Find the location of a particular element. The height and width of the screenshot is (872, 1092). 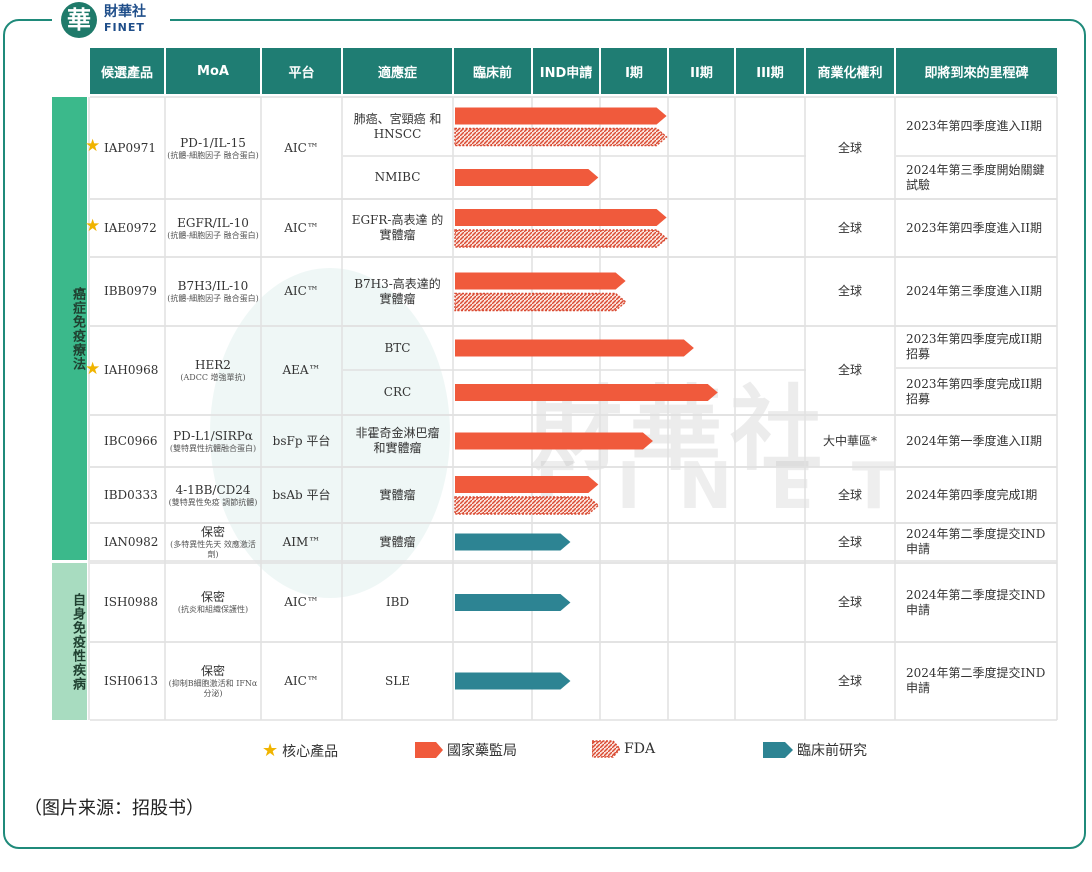

product-name: IAP0971 is located at coordinates (130, 147).